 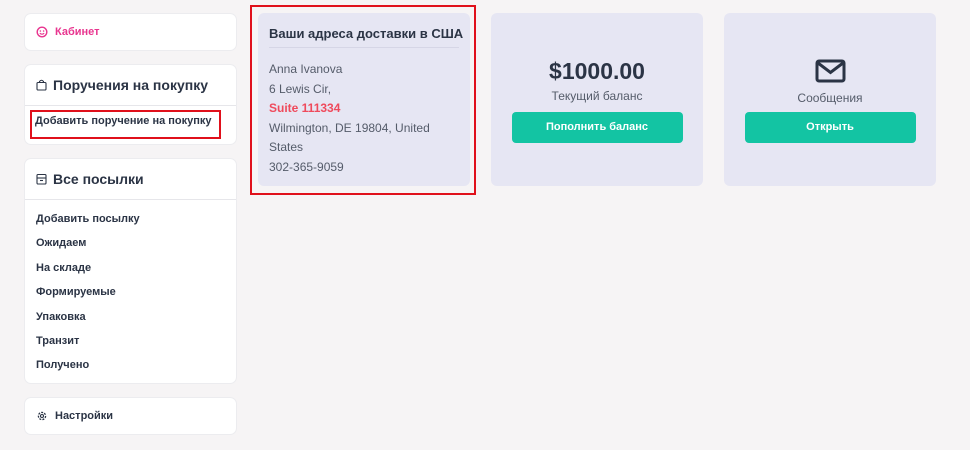 I want to click on purchase-title: Поручения на покупку, so click(x=130, y=85).